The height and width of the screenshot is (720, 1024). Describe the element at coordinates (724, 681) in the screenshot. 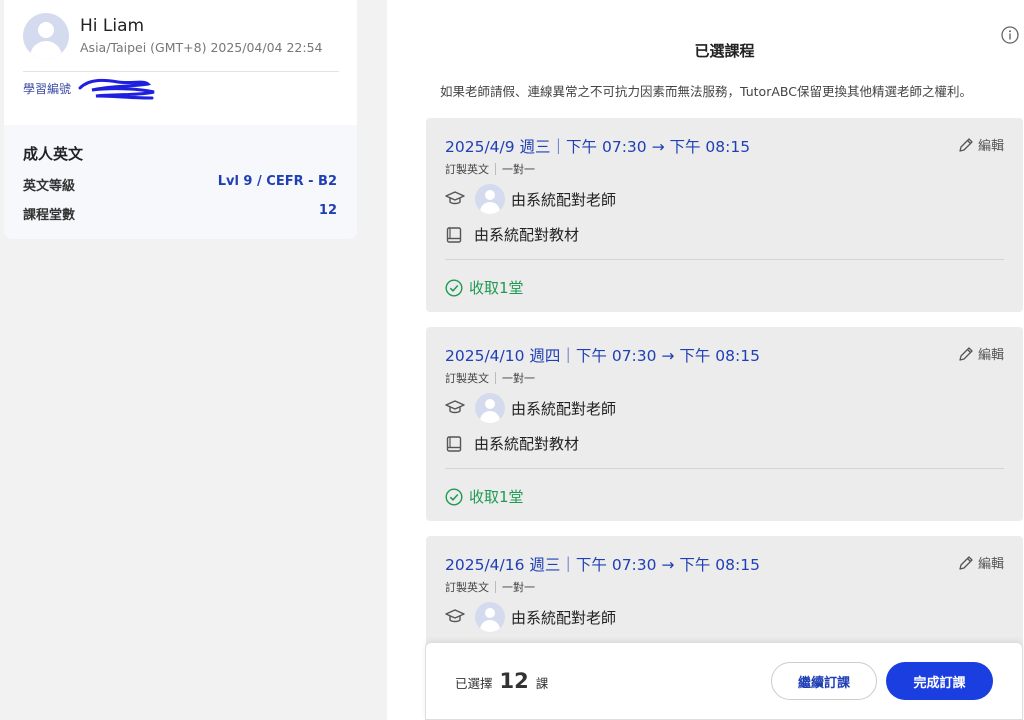

I see `checkout-bar: 已選擇 12 課 繼續訂課 完成訂課` at that location.